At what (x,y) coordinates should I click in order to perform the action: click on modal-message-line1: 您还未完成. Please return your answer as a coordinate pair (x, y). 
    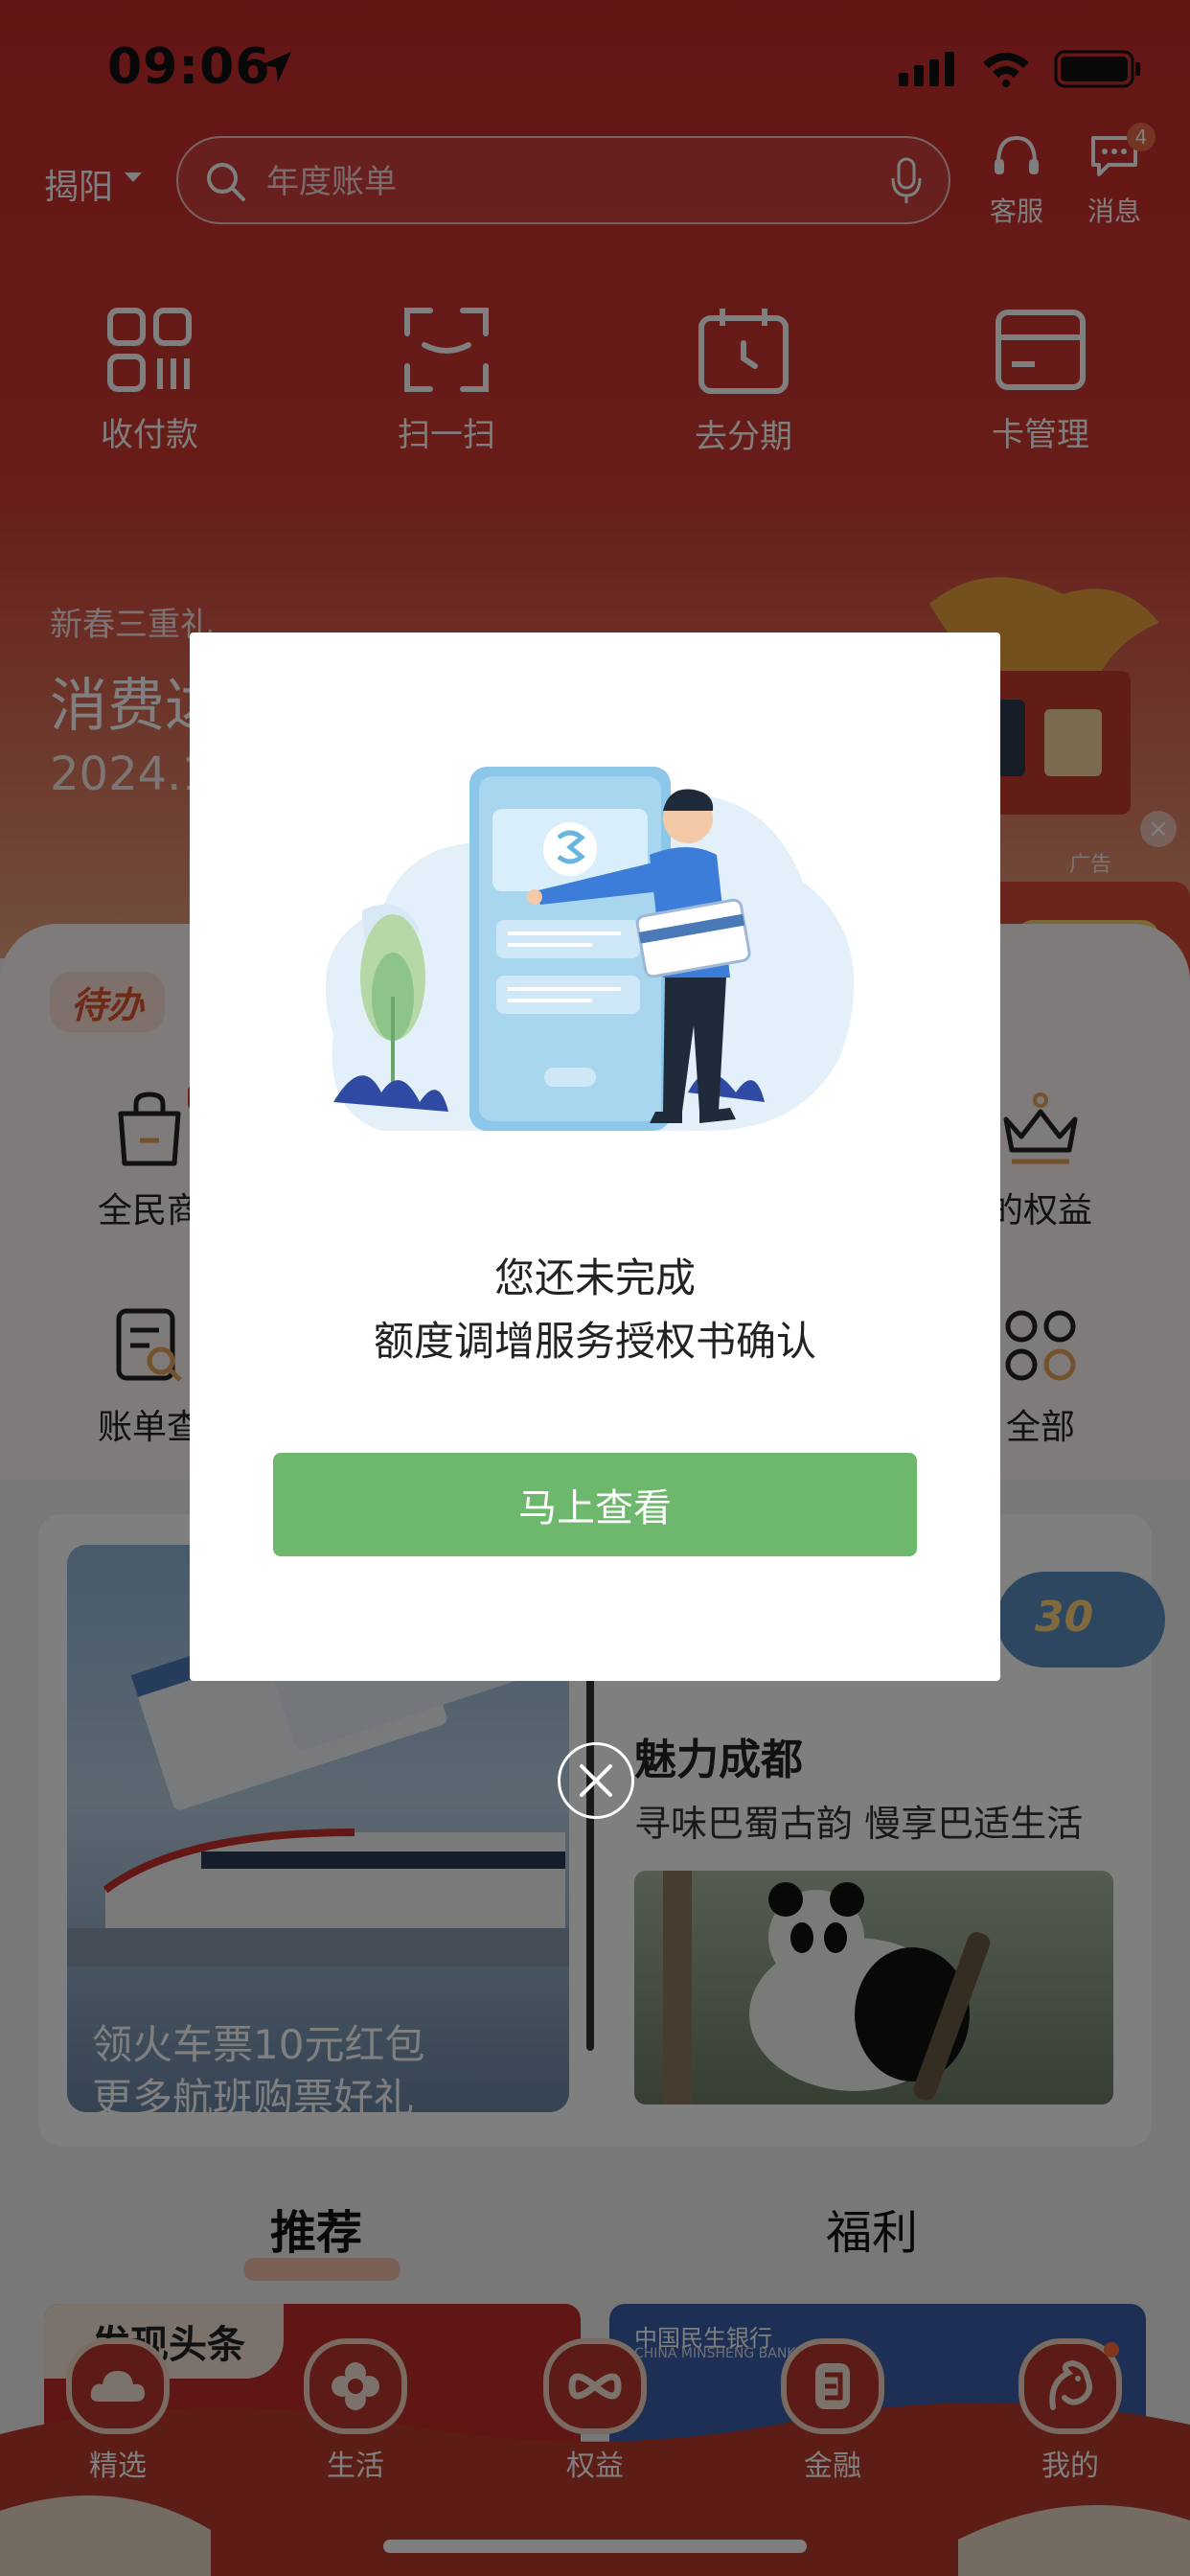
    Looking at the image, I should click on (594, 1277).